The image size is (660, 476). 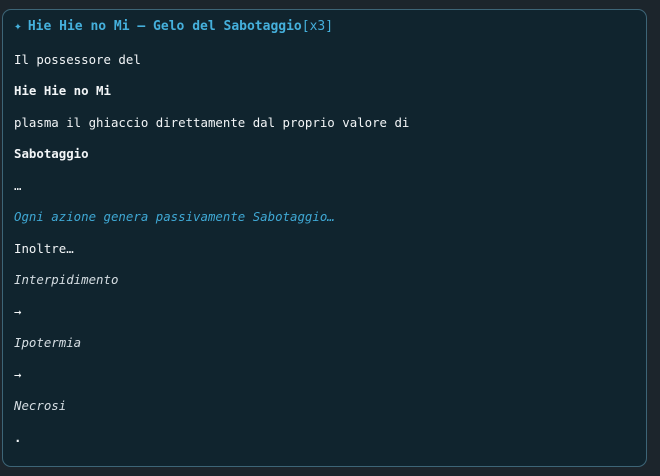 What do you see at coordinates (77, 59) in the screenshot?
I see `description-line-1: Il possessore del` at bounding box center [77, 59].